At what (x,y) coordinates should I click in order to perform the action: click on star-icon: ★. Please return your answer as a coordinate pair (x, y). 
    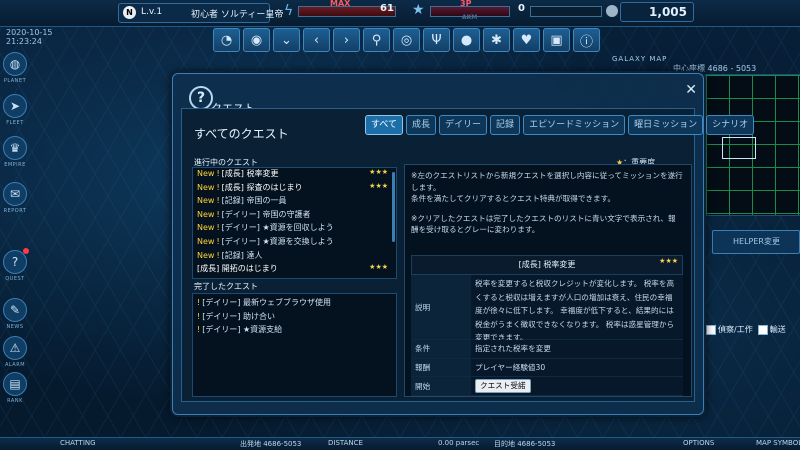
    Looking at the image, I should click on (418, 10).